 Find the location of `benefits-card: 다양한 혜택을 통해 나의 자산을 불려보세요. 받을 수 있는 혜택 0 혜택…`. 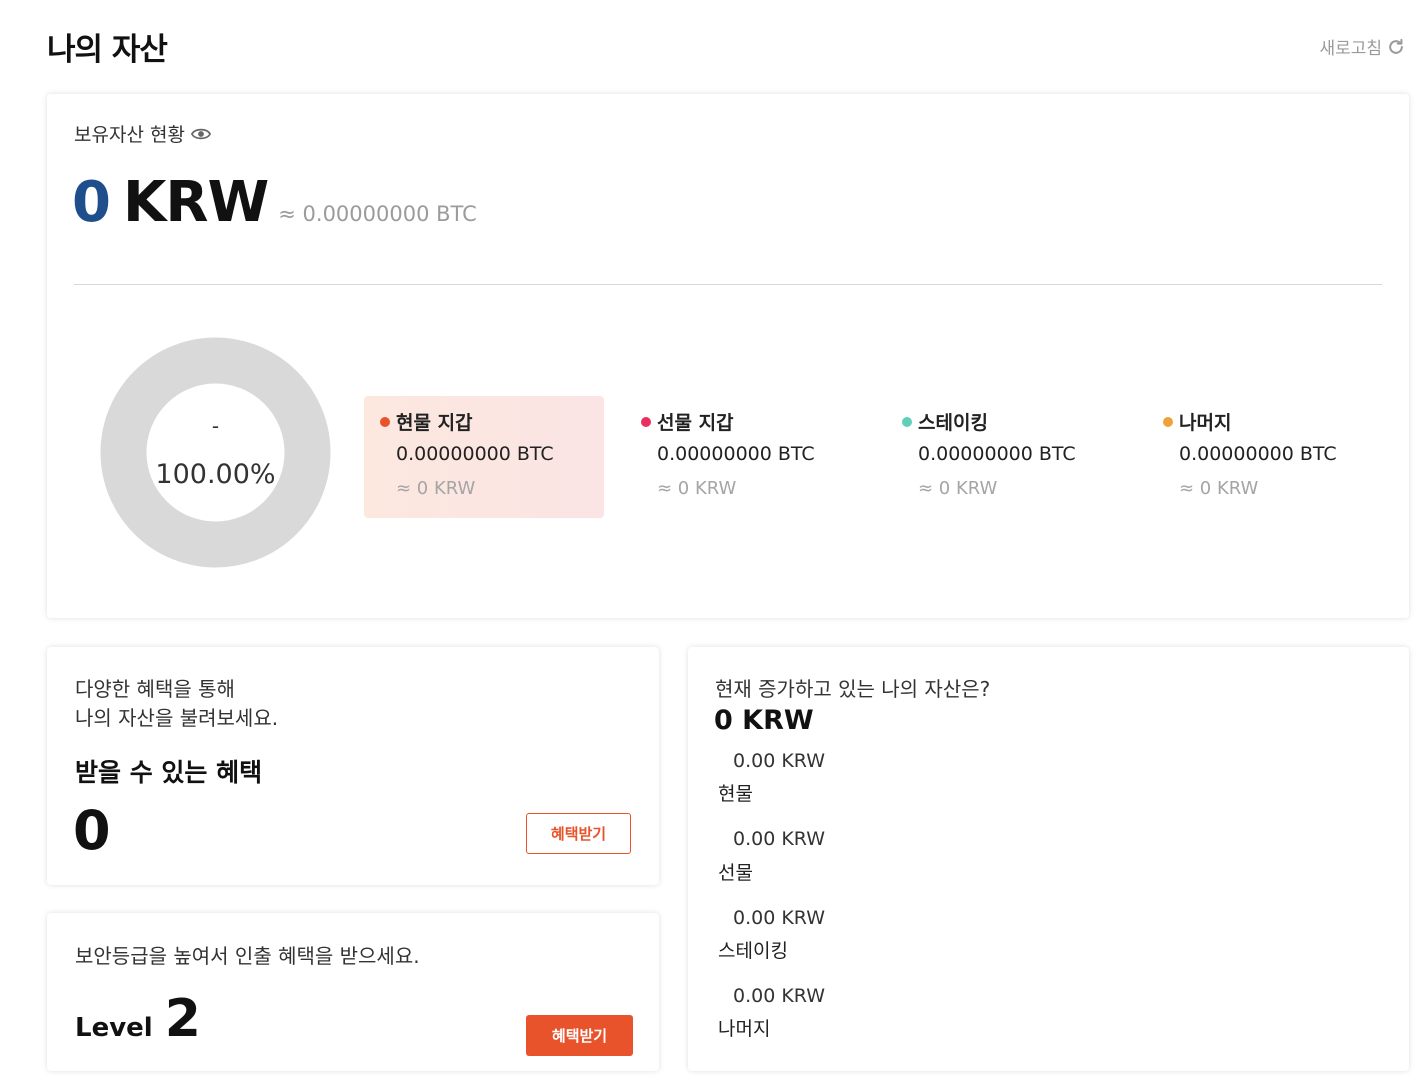

benefits-card: 다양한 혜택을 통해 나의 자산을 불려보세요. 받을 수 있는 혜택 0 혜택… is located at coordinates (353, 766).